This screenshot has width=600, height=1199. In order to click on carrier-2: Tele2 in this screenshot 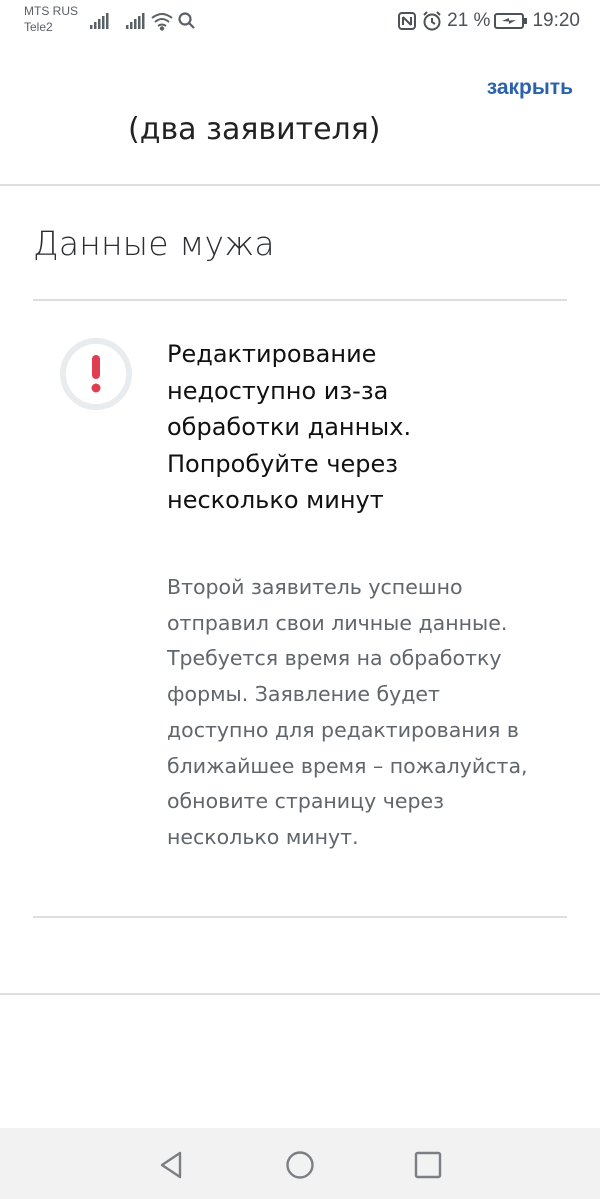, I will do `click(38, 27)`.